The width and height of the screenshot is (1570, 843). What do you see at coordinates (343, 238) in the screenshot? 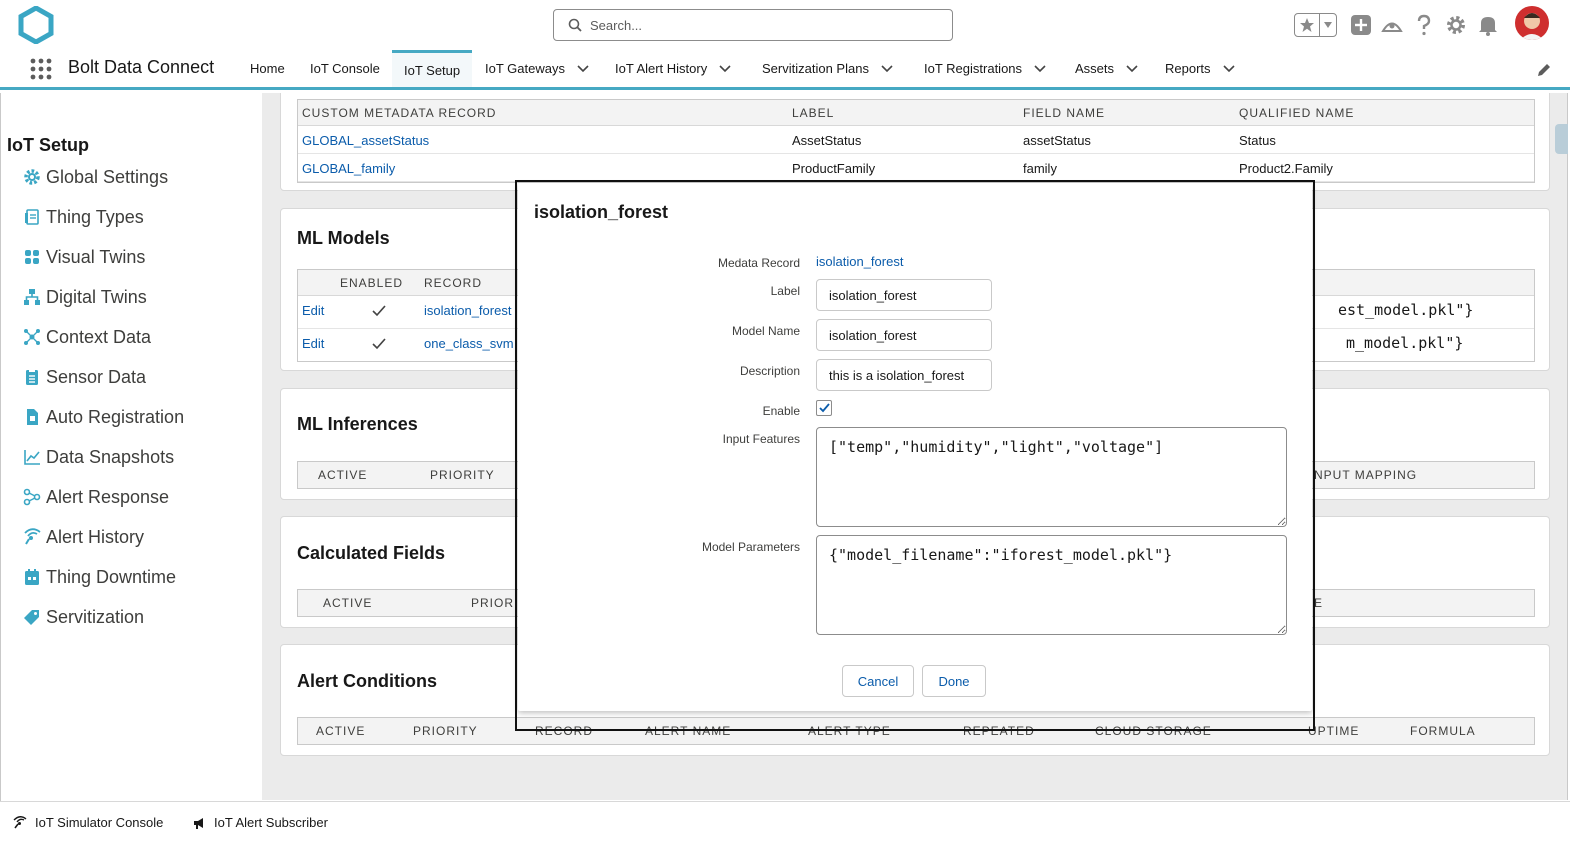
I see `card-title: ML Models` at bounding box center [343, 238].